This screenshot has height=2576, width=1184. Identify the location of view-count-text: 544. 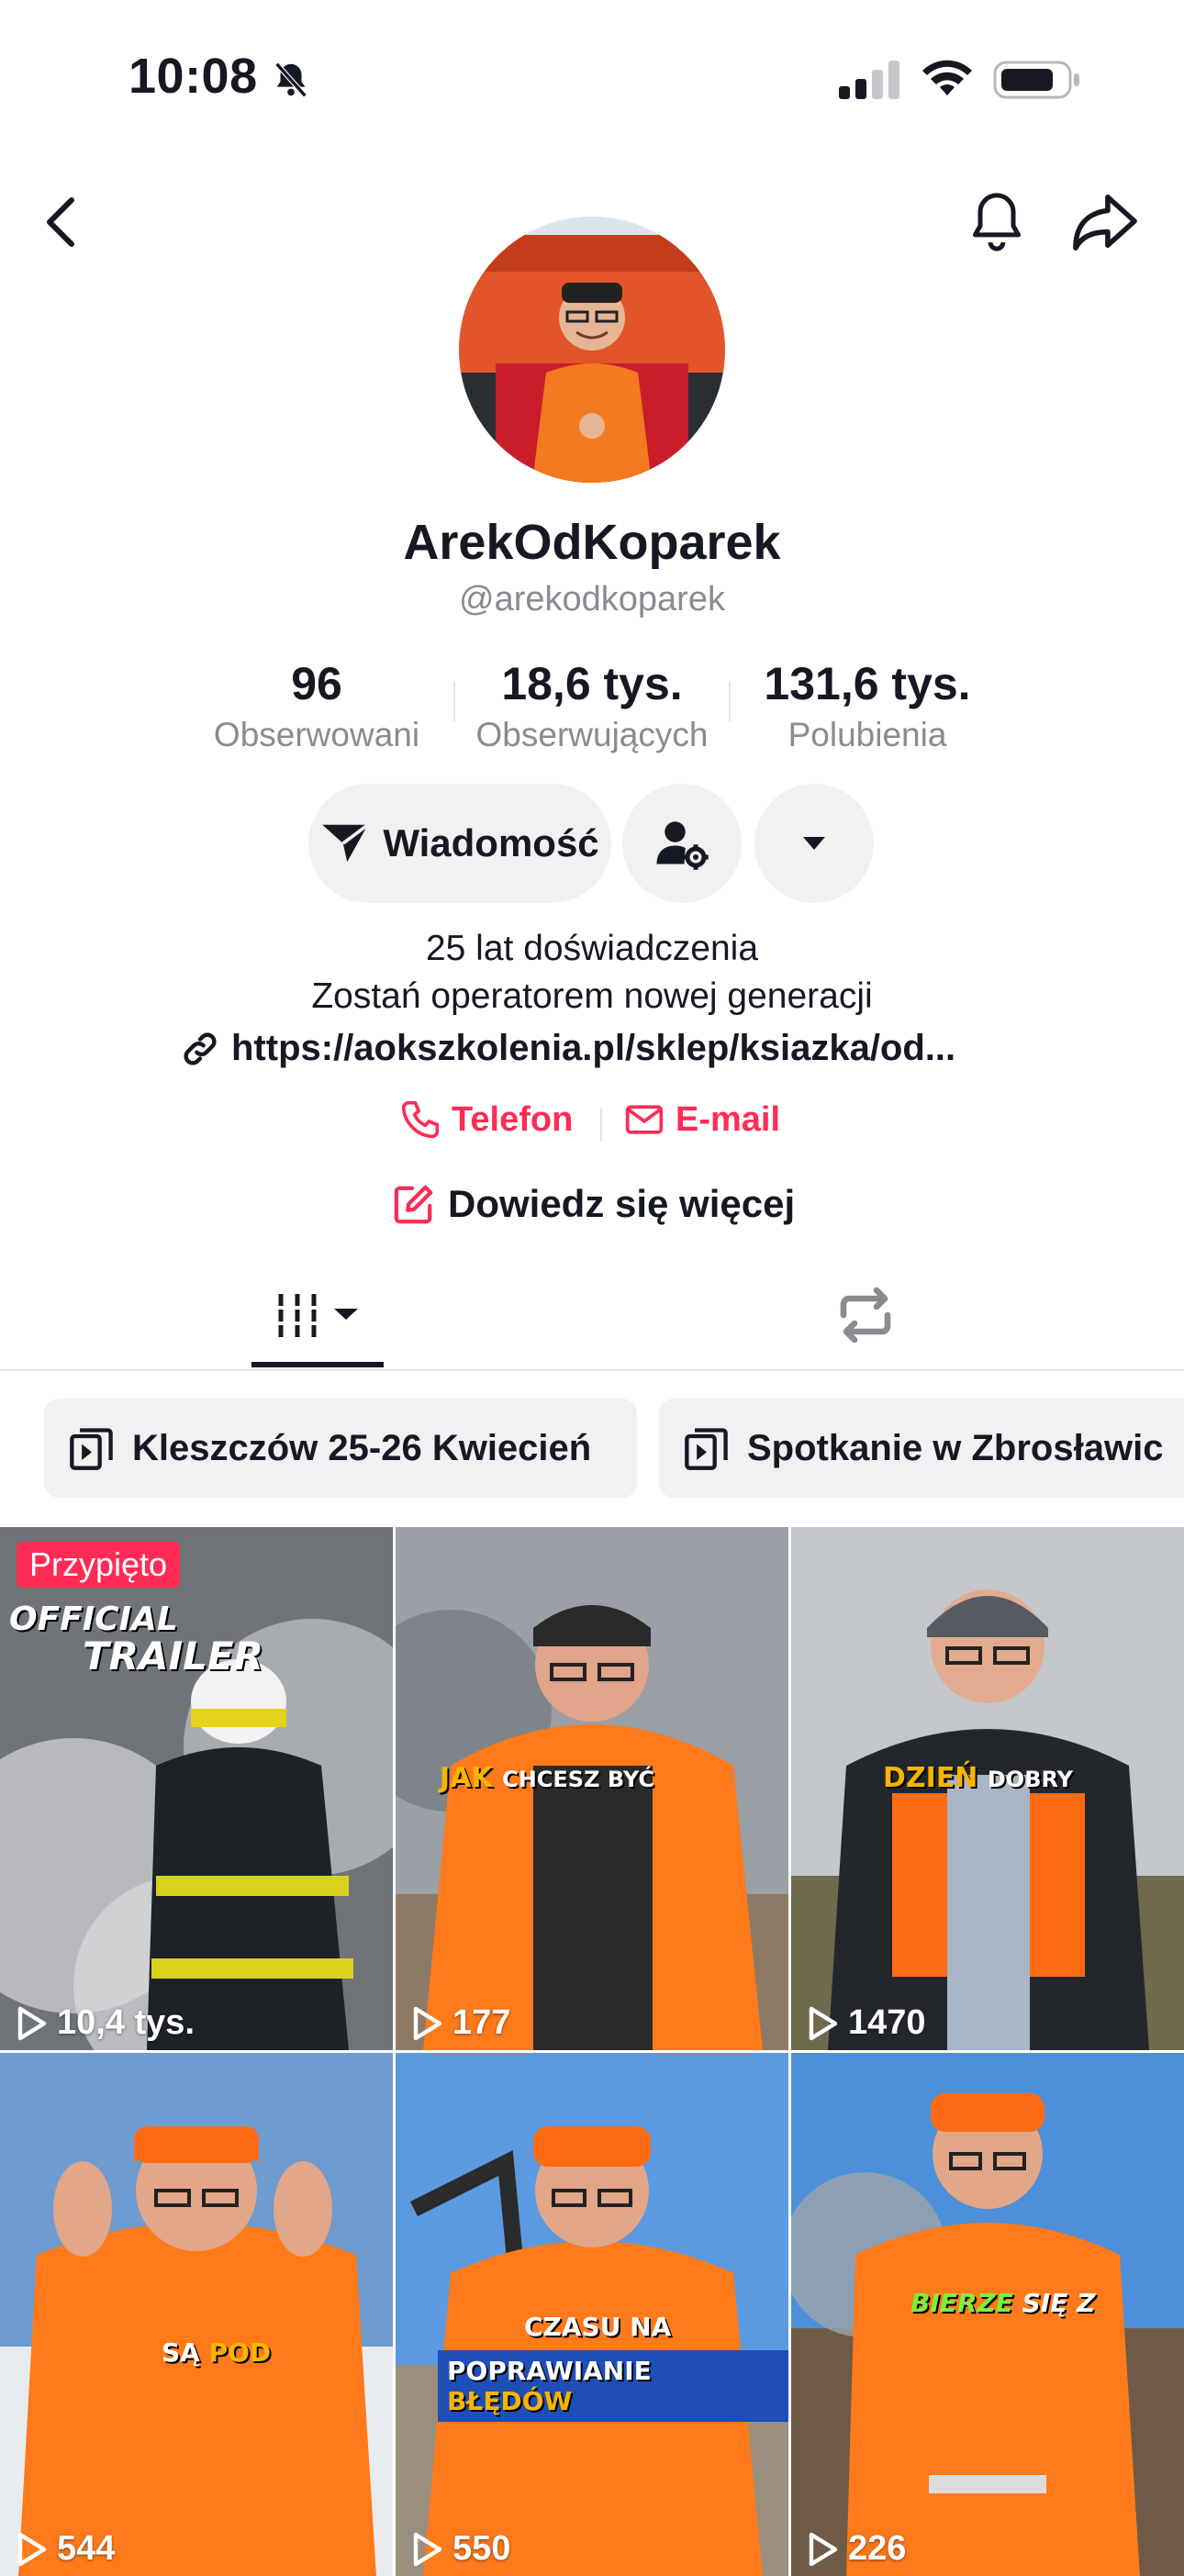
(86, 2548).